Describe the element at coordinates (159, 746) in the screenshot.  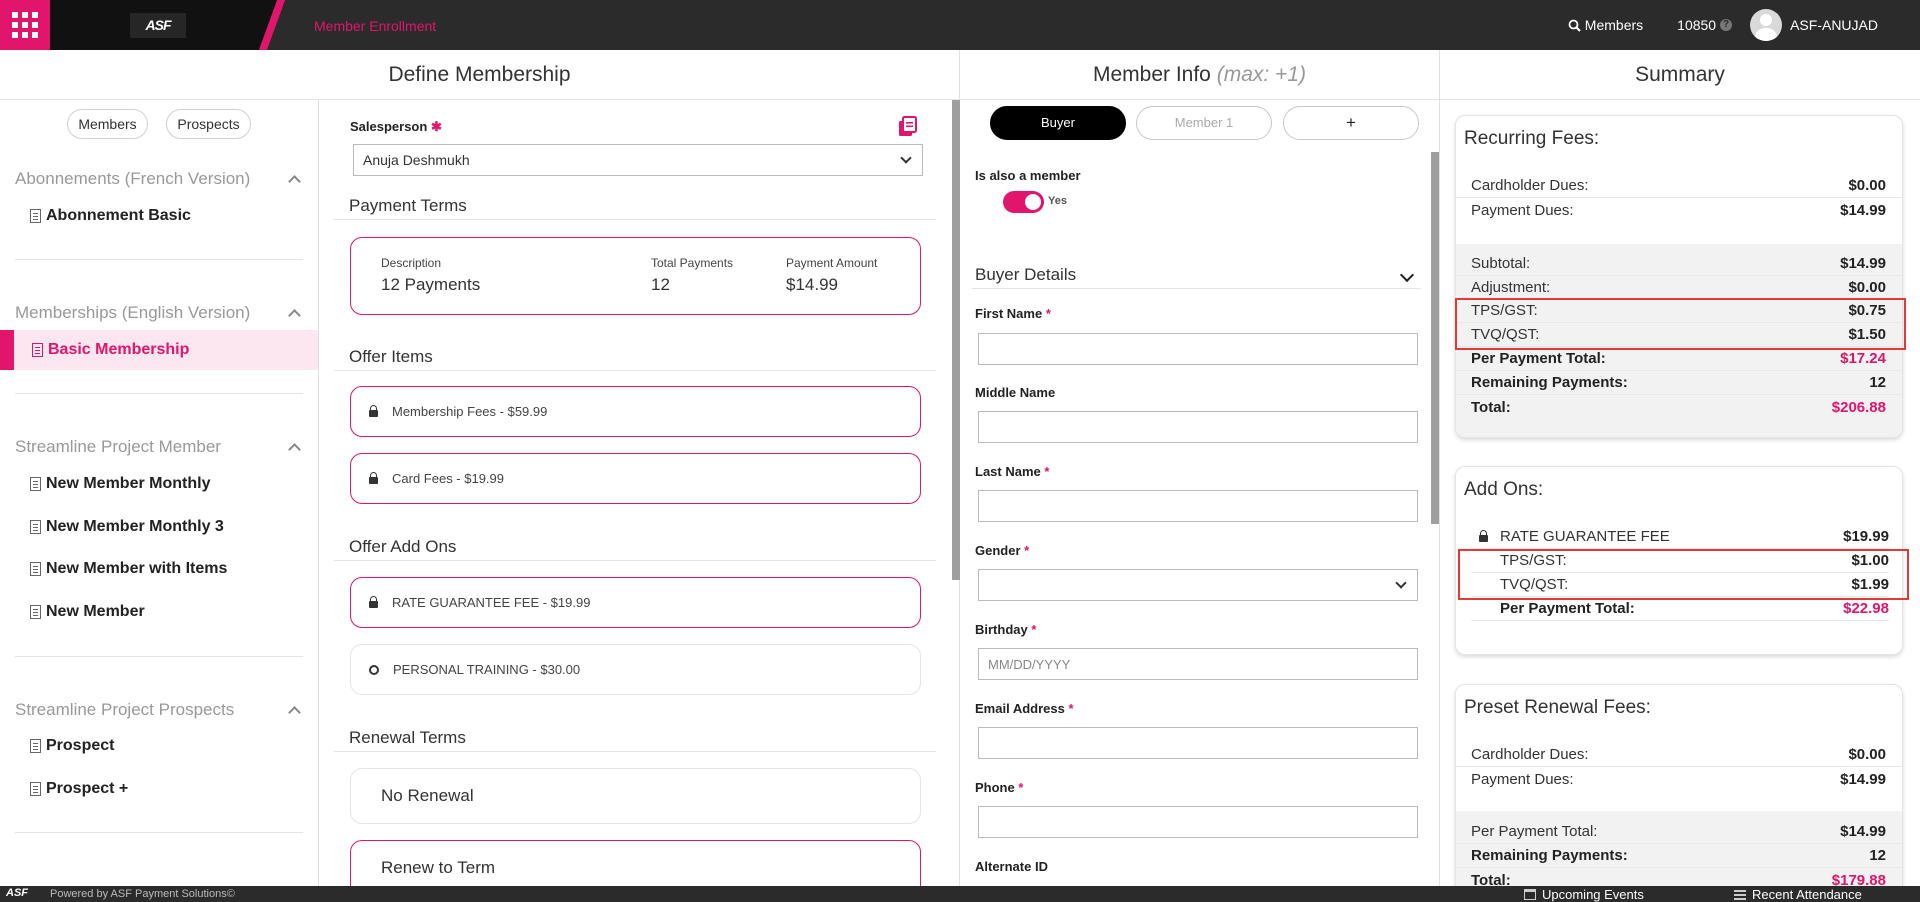
I see `nav-item-prospect: Prospect` at that location.